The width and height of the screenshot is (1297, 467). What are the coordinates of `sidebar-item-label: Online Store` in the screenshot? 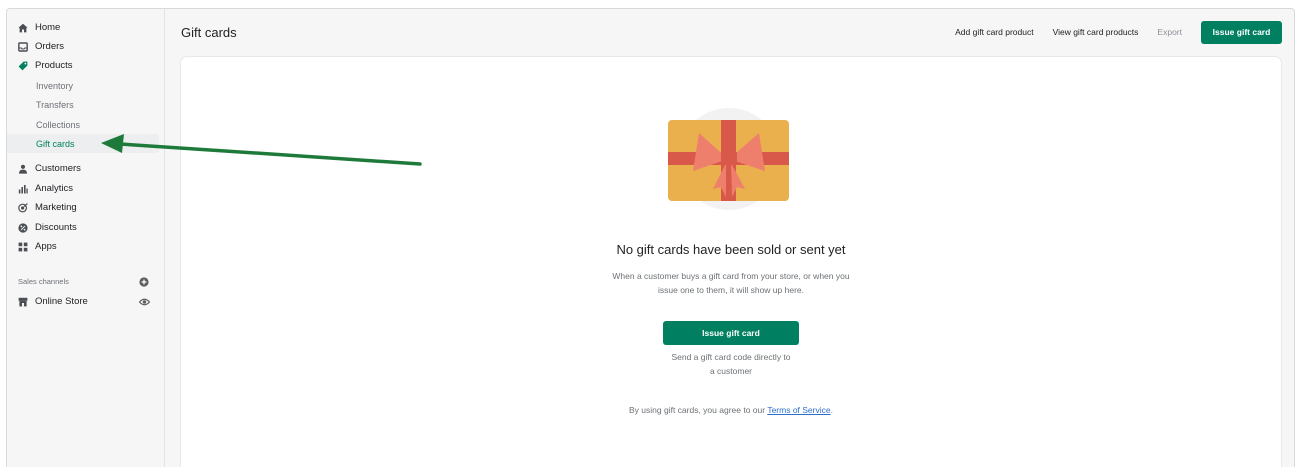 It's located at (61, 301).